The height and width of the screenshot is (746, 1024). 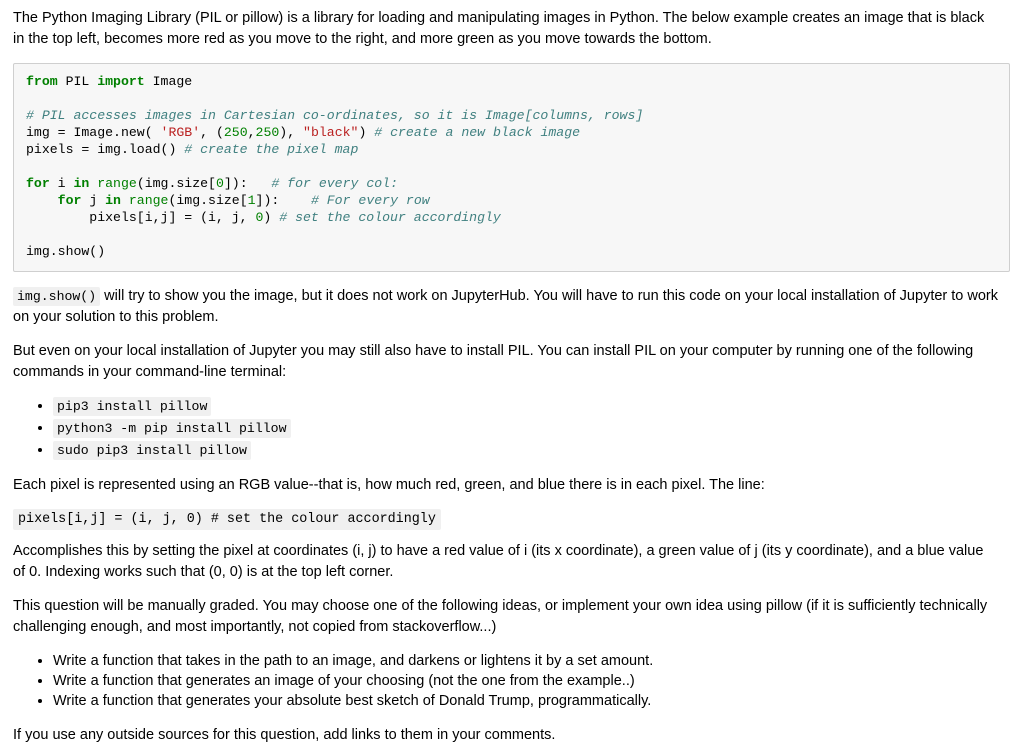 I want to click on code-token: PIL, so click(x=81, y=81).